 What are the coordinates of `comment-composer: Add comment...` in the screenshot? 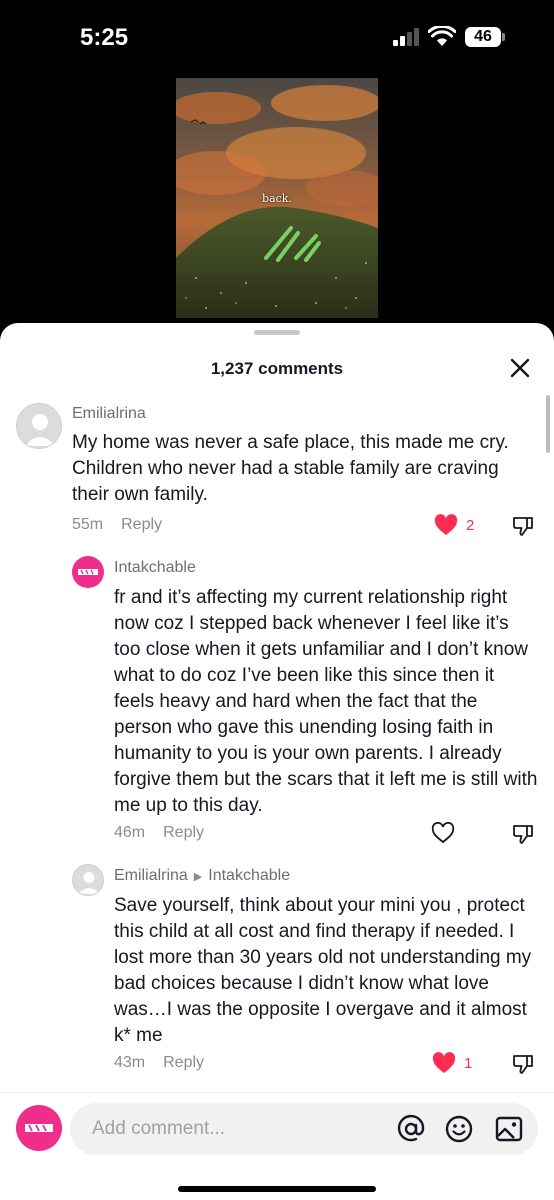 It's located at (277, 1146).